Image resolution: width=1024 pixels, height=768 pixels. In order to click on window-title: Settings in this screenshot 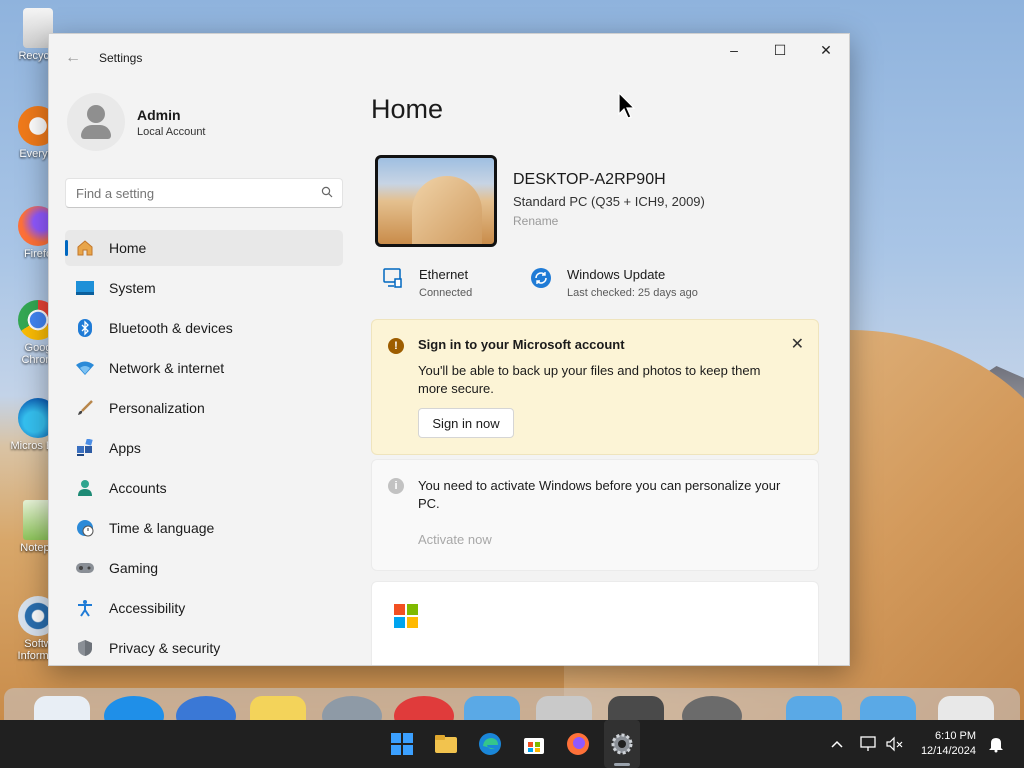, I will do `click(121, 58)`.